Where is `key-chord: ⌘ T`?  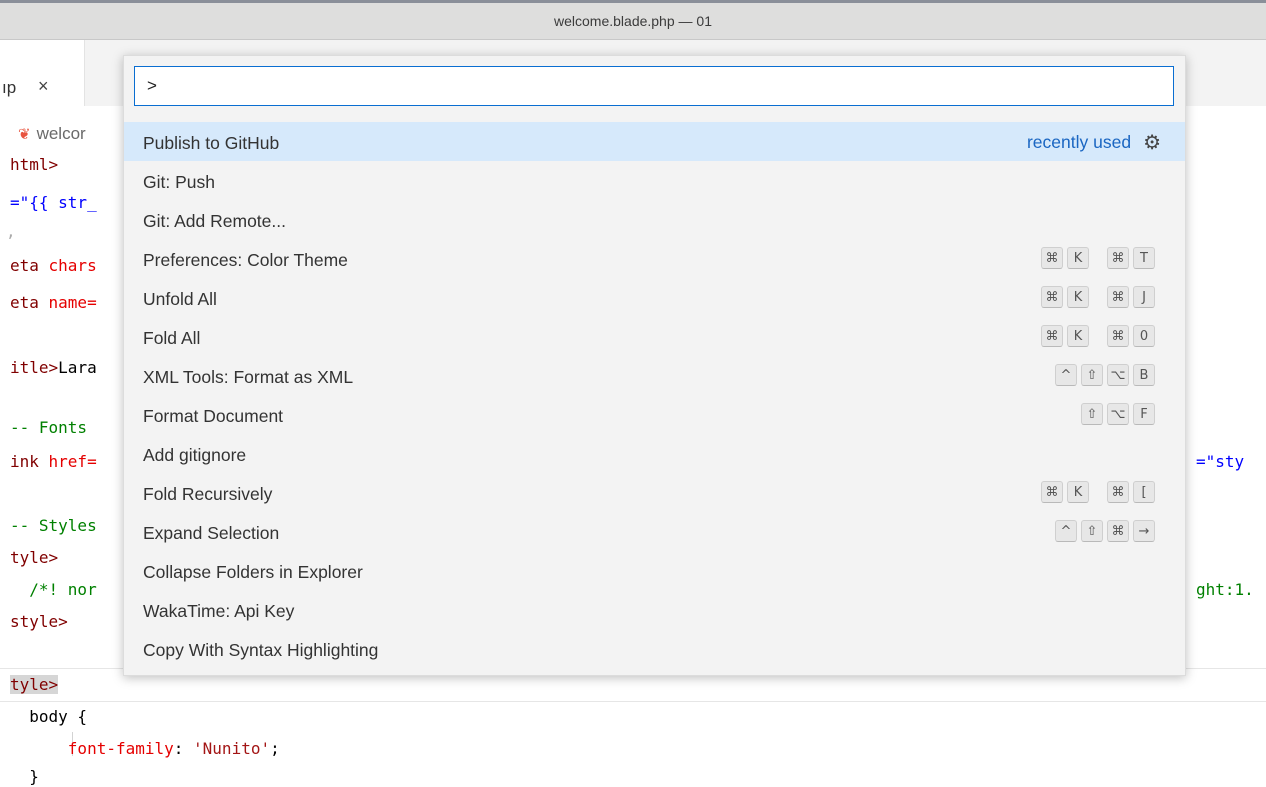 key-chord: ⌘ T is located at coordinates (1131, 258).